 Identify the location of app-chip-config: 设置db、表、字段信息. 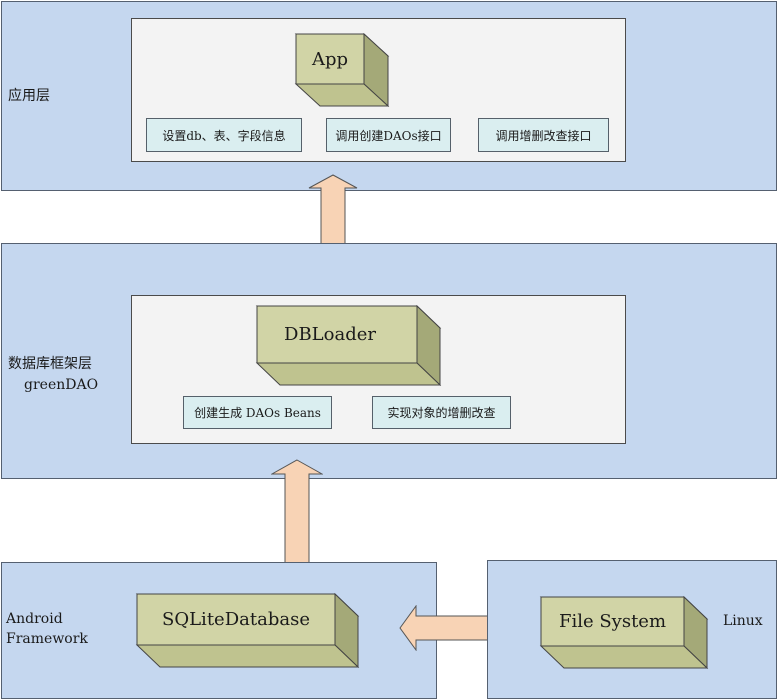
(224, 135).